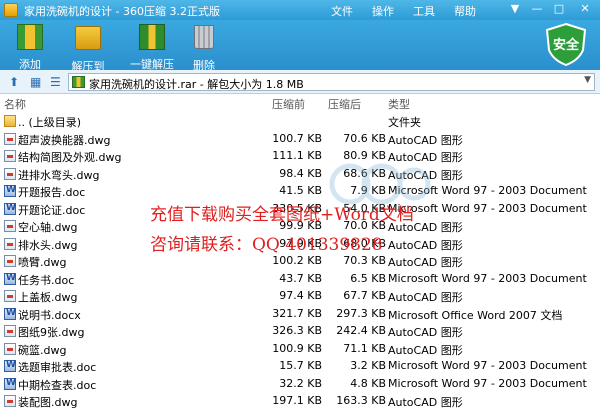  What do you see at coordinates (52, 210) in the screenshot?
I see `file-name: 开题论证.doc` at bounding box center [52, 210].